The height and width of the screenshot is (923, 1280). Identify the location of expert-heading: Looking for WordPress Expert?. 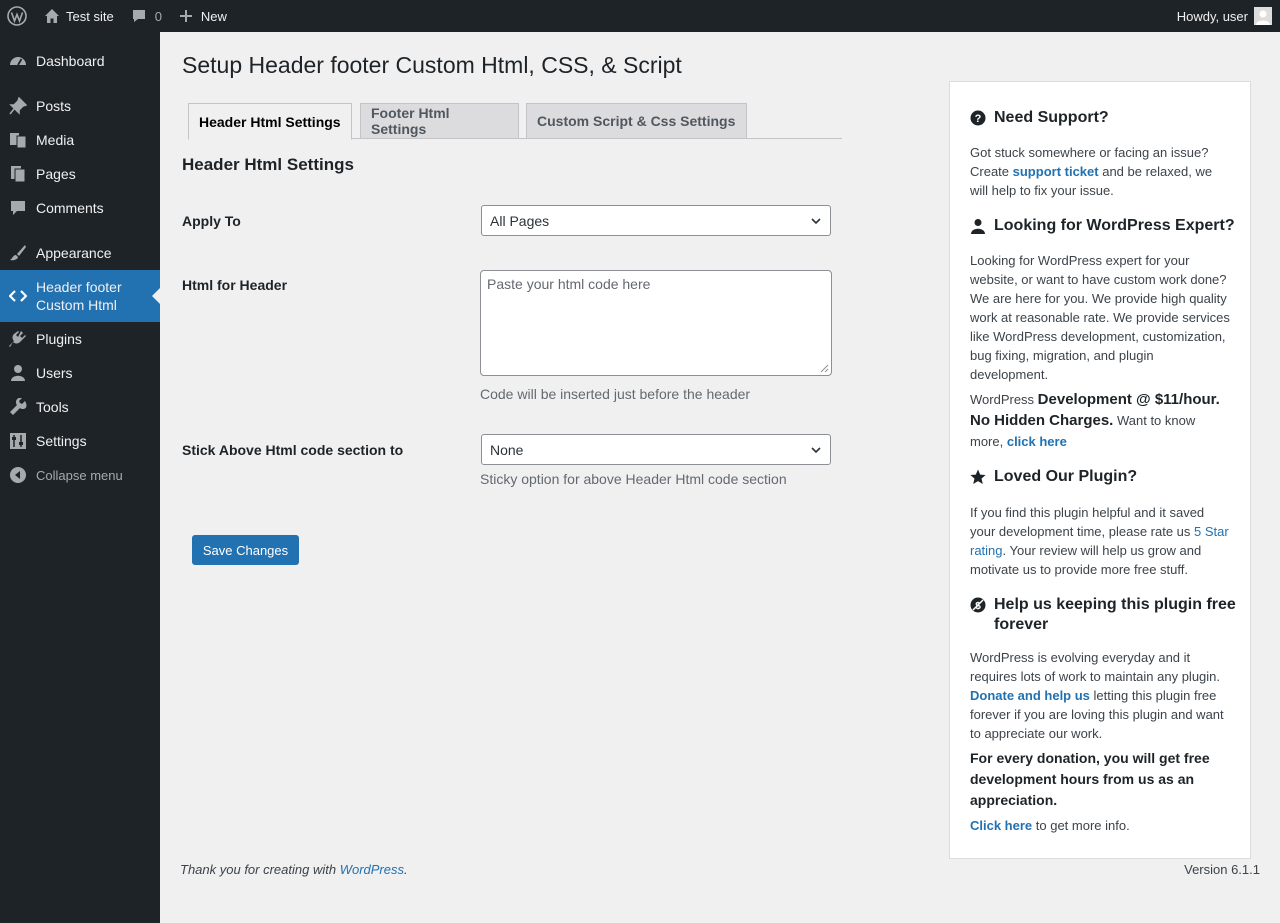
(1102, 226).